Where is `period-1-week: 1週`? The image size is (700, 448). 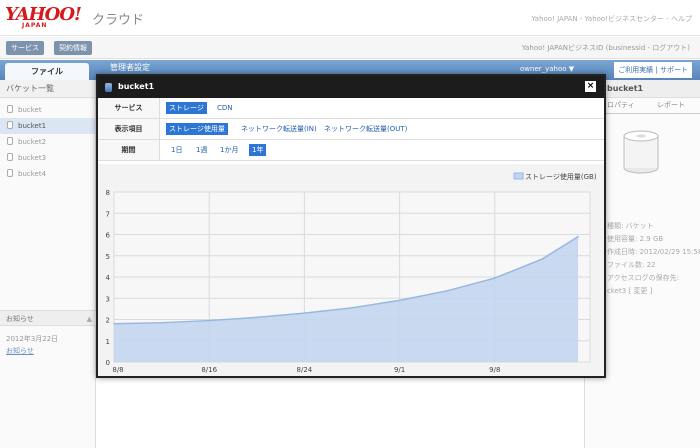 period-1-week: 1週 is located at coordinates (201, 150).